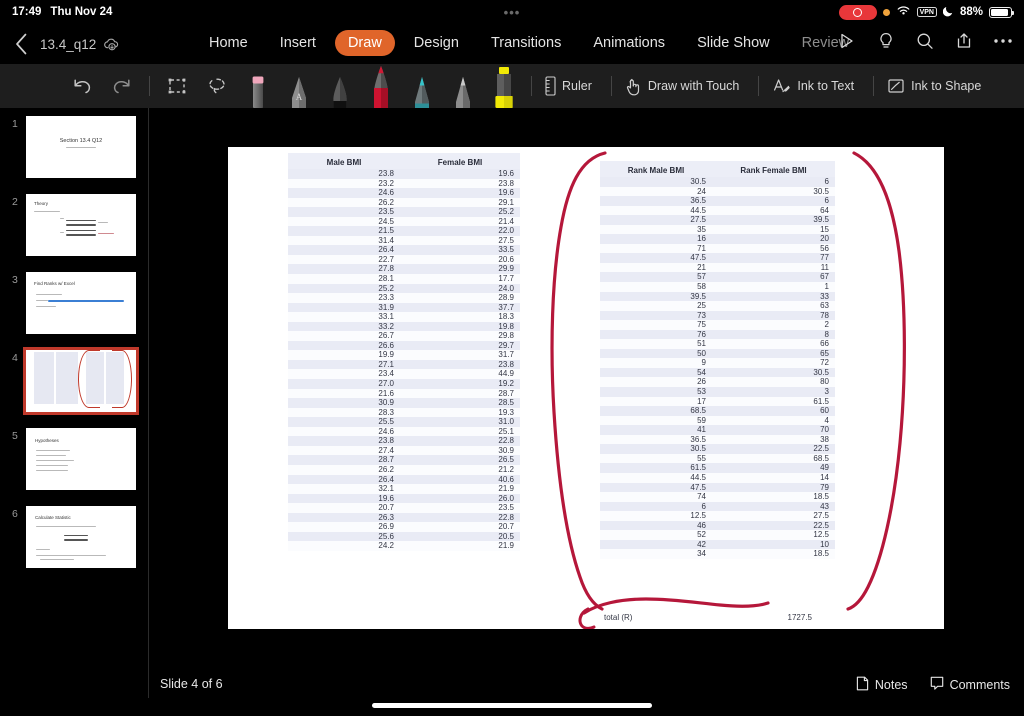 Image resolution: width=1024 pixels, height=716 pixels. I want to click on thumbnail-canvas: Section 13.4 Q12, so click(81, 147).